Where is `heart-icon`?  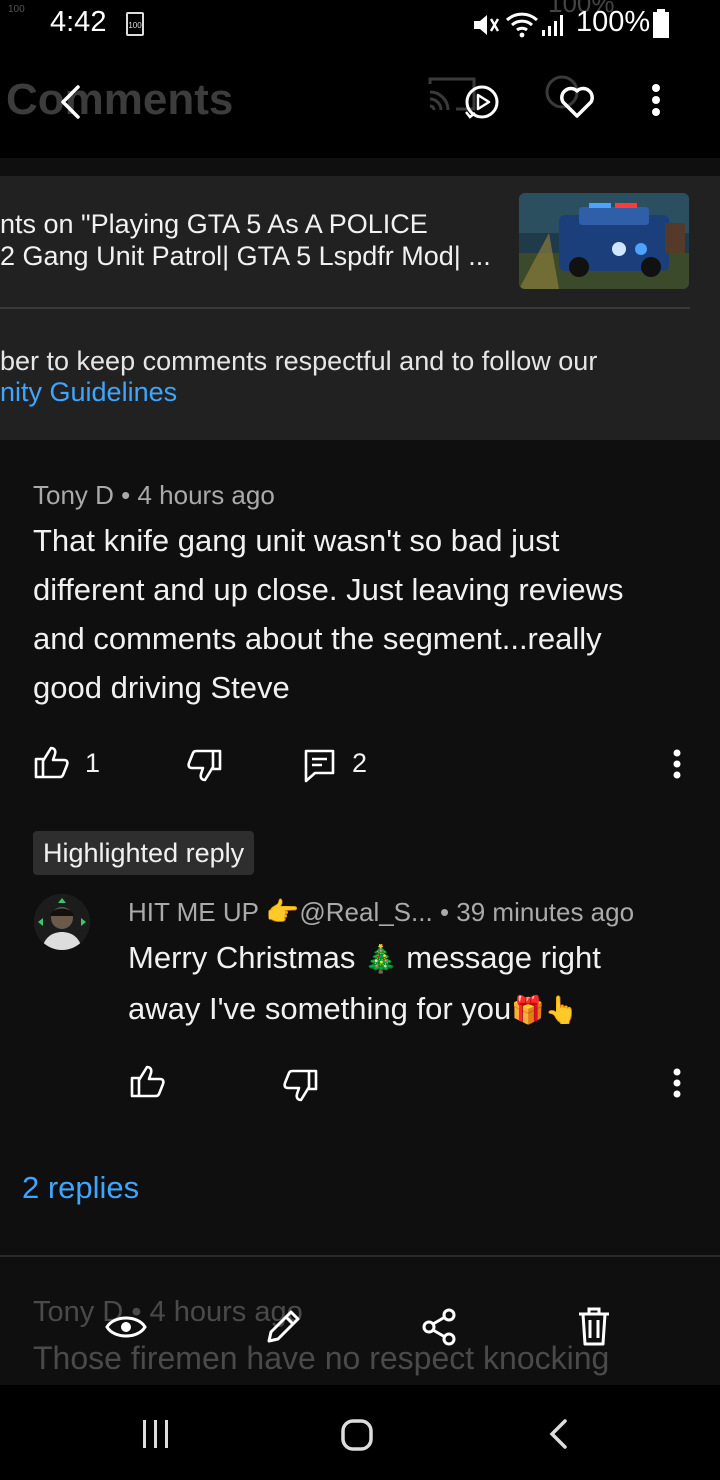 heart-icon is located at coordinates (574, 98).